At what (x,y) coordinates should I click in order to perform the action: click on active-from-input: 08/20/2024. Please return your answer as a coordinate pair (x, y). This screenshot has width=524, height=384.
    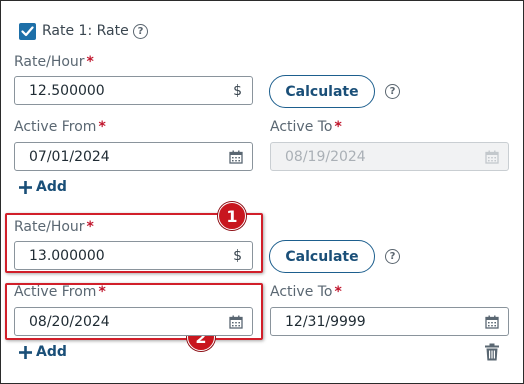
    Looking at the image, I should click on (133, 321).